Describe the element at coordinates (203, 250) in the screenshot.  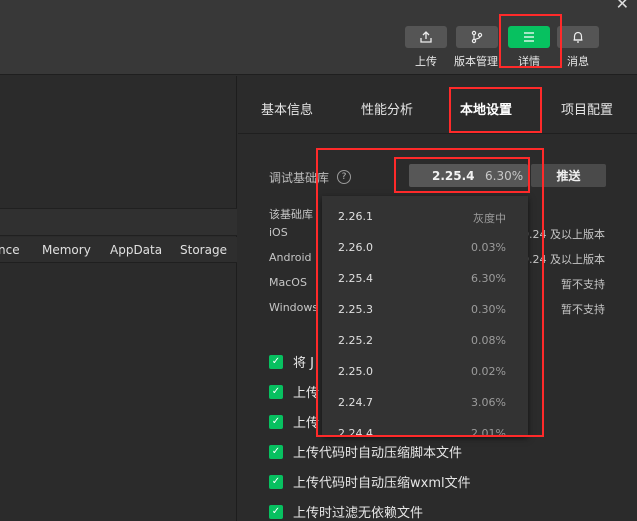
I see `tab-storage: Storage` at that location.